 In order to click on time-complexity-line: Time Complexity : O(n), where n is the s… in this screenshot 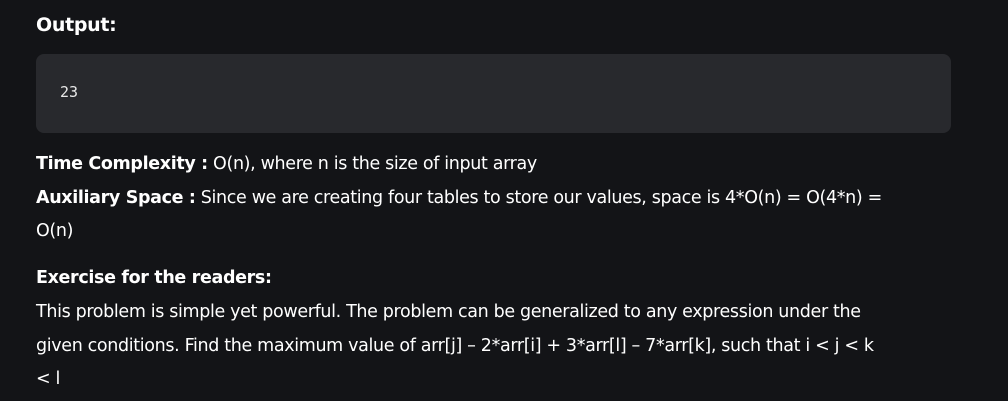, I will do `click(286, 164)`.